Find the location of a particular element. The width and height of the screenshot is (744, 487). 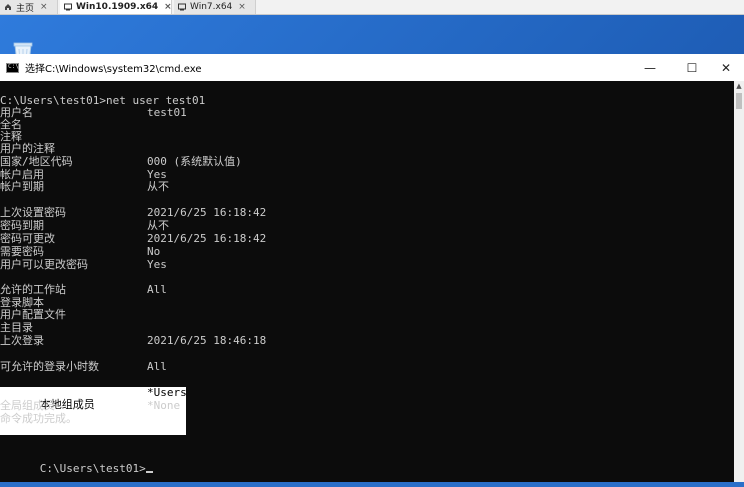

tab-label: Win10.1909.x64 is located at coordinates (117, 7).